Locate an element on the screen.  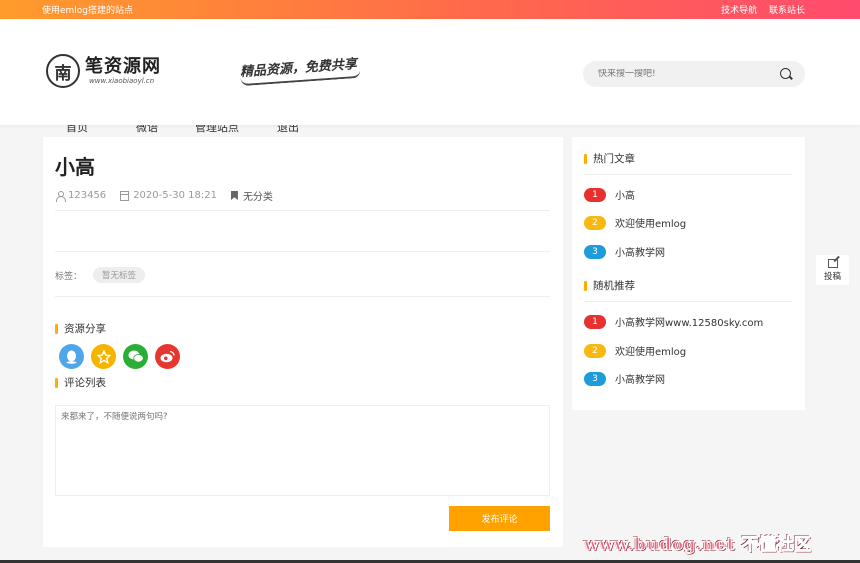
weibo-share-icon is located at coordinates (167, 356).